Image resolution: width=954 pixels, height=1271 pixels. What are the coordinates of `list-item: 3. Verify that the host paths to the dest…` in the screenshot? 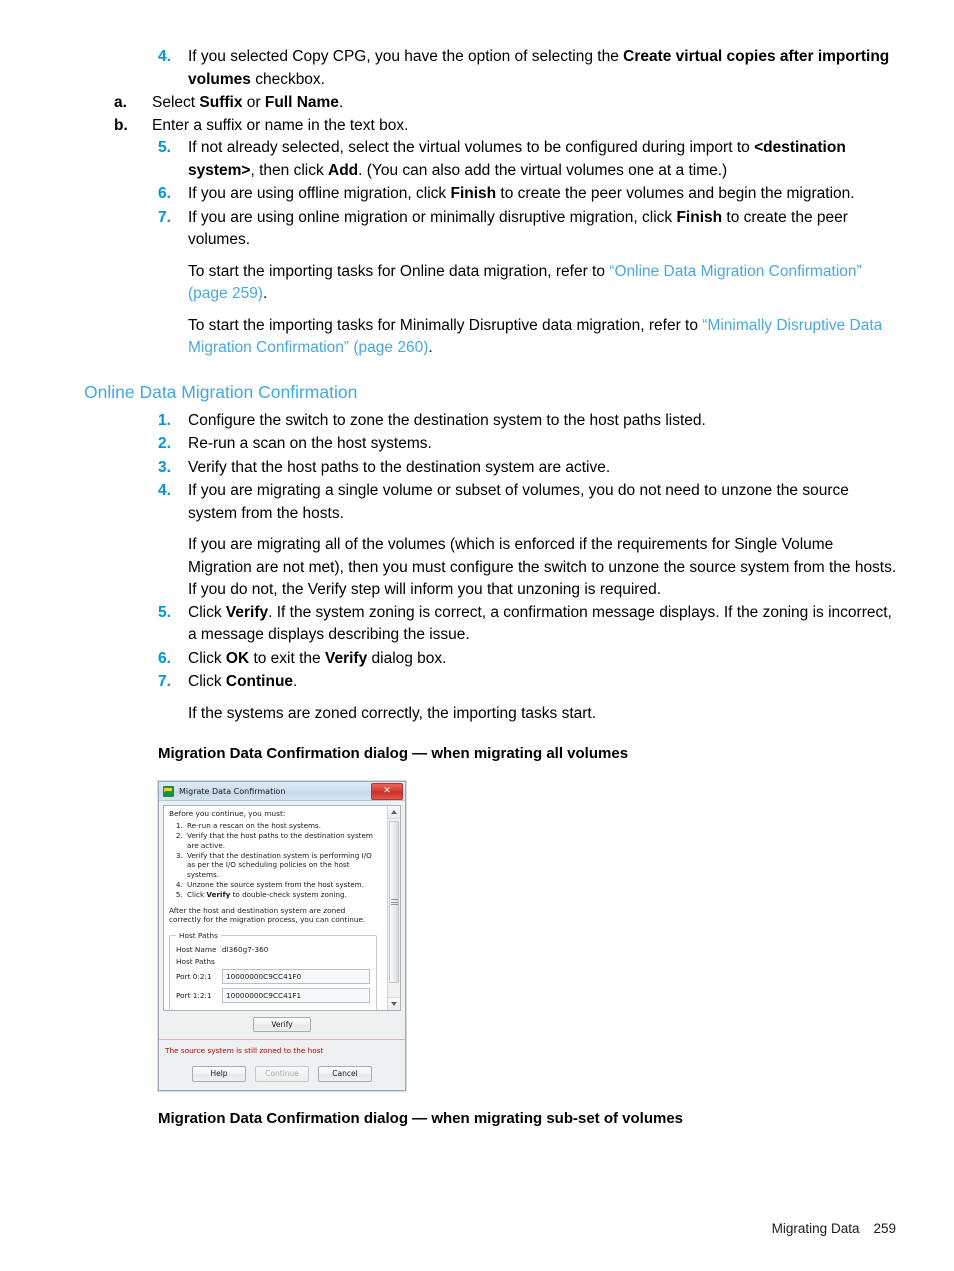 It's located at (491, 468).